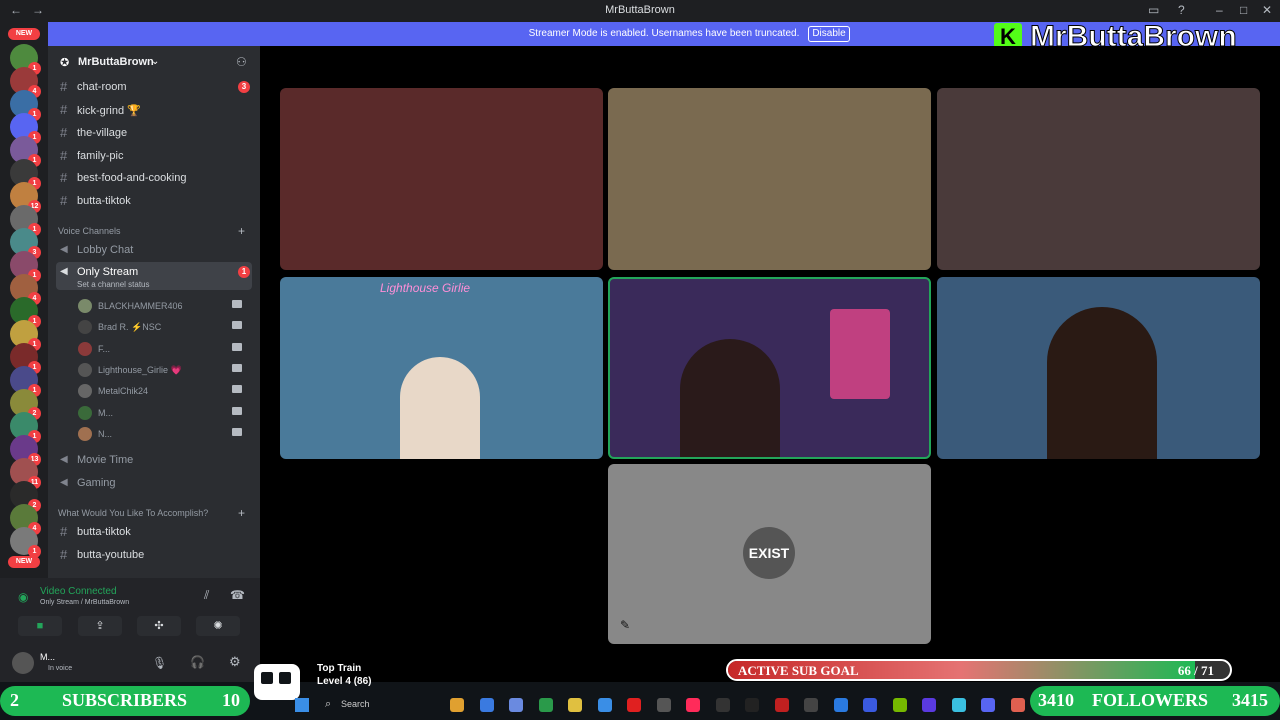 Image resolution: width=1280 pixels, height=720 pixels. What do you see at coordinates (355, 704) in the screenshot?
I see `taskbar-search: Search` at bounding box center [355, 704].